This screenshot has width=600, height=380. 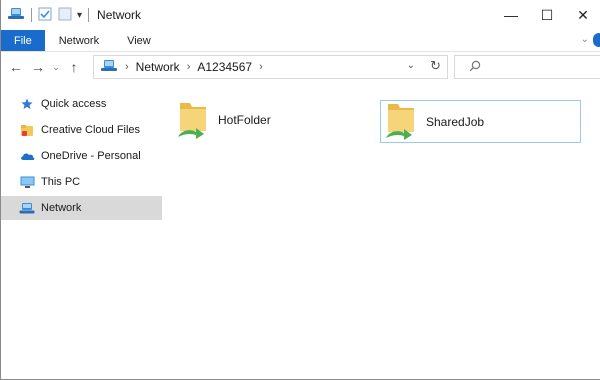 I want to click on address-row: ← → ⌄ ↑ › Network › A1234567 › ⌄ ↻, so click(x=300, y=67).